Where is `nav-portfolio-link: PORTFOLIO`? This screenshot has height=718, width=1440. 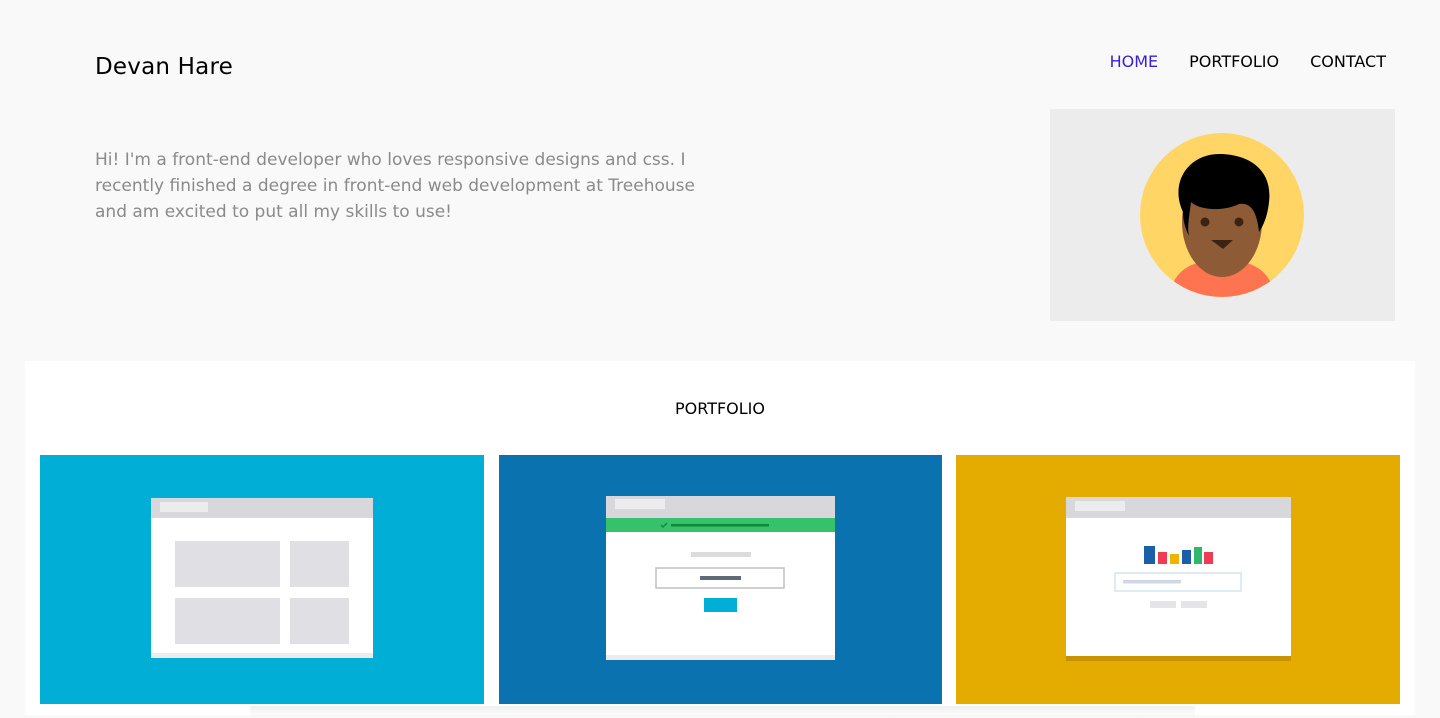 nav-portfolio-link: PORTFOLIO is located at coordinates (1234, 61).